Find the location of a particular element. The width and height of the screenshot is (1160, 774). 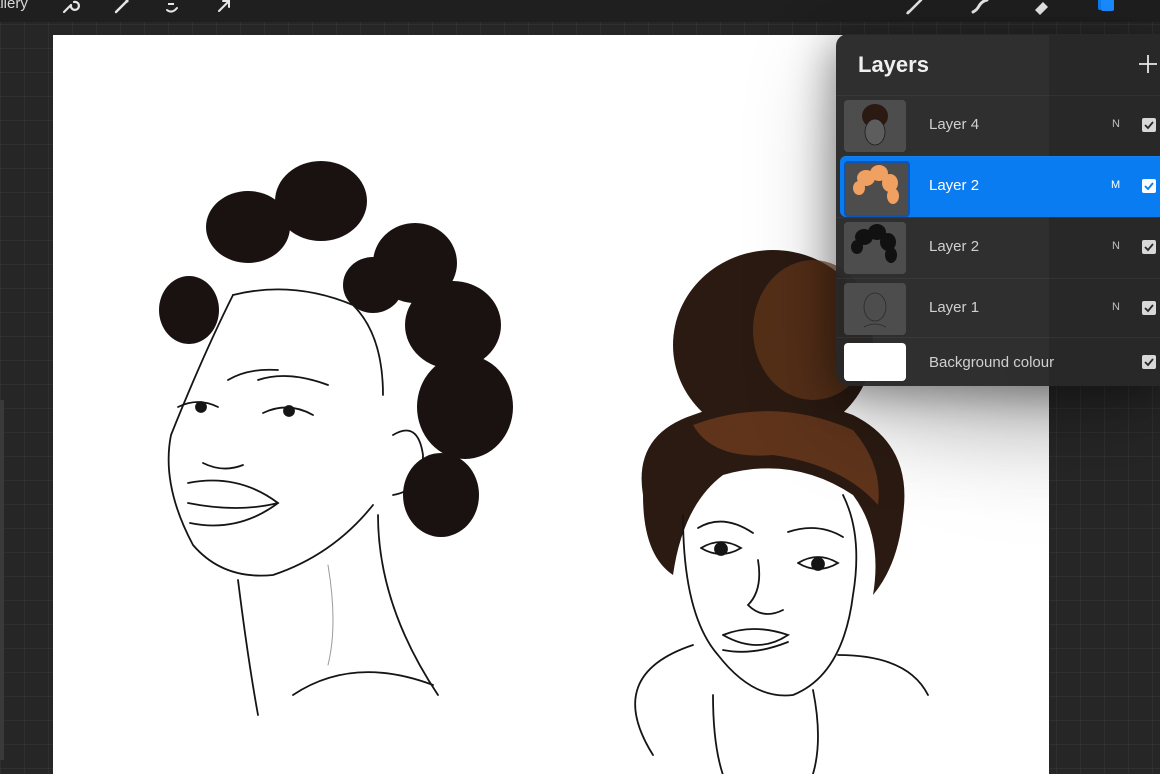

layer-row-layer-2: Layer 2 N is located at coordinates (998, 247).